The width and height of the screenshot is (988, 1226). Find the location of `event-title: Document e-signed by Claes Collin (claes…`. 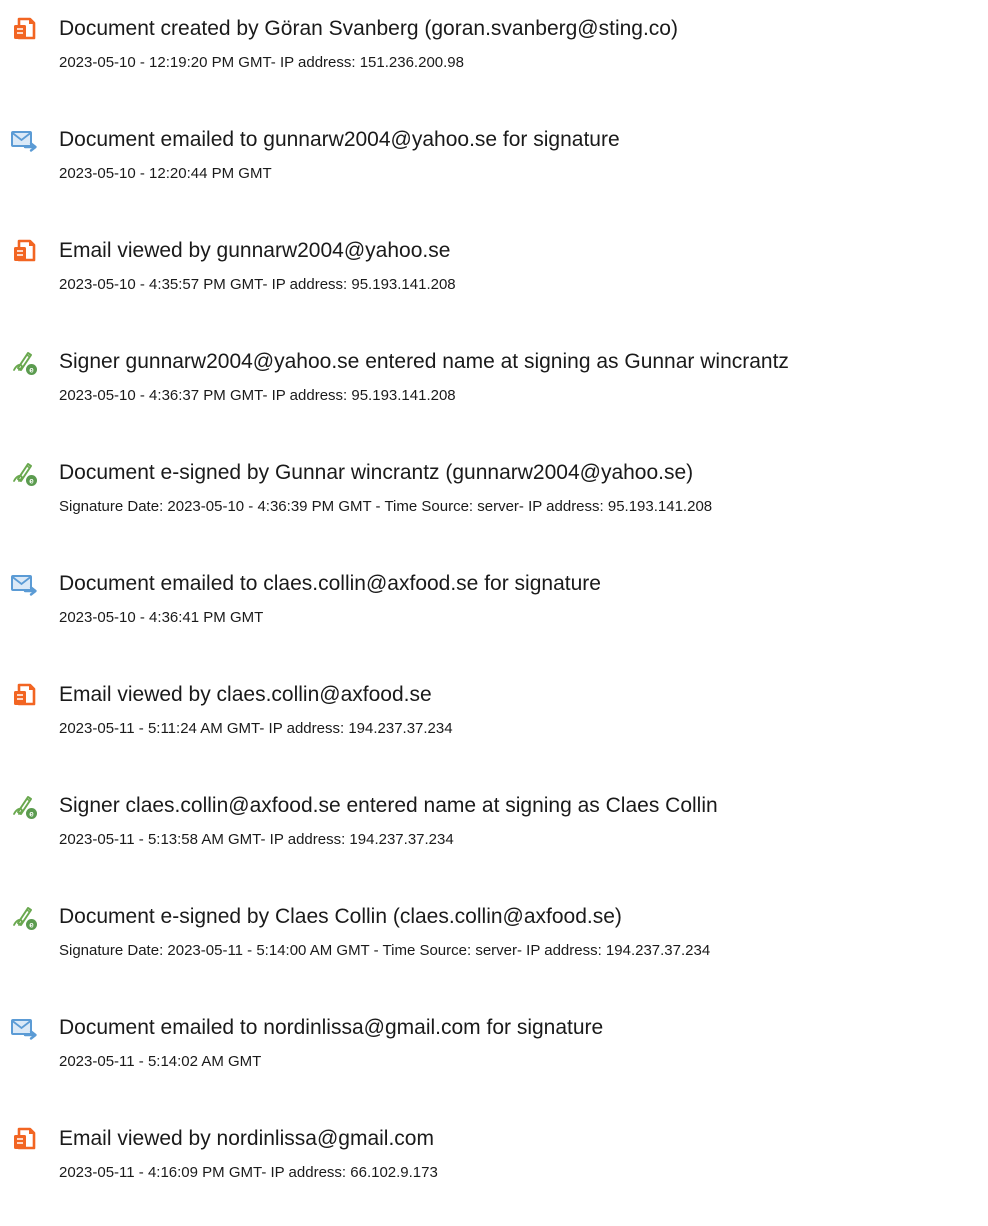

event-title: Document e-signed by Claes Collin (claes… is located at coordinates (340, 916).